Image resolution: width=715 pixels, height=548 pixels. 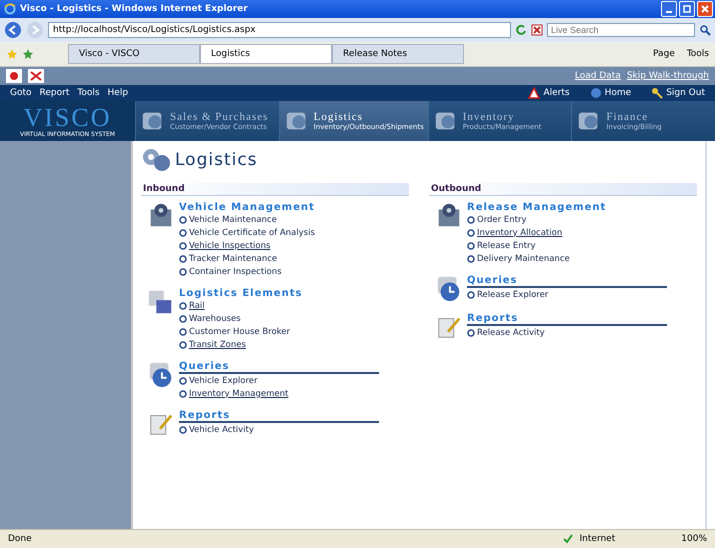 I want to click on security-zone: Internet, so click(x=598, y=539).